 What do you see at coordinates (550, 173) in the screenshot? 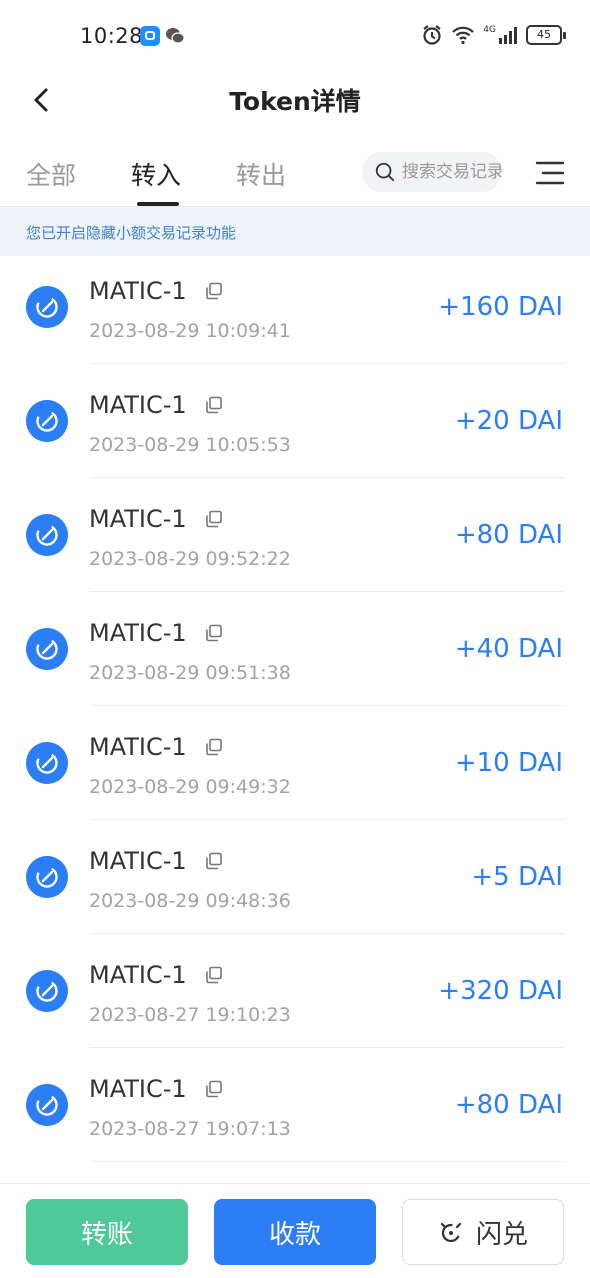
I see `filter-menu-icon` at bounding box center [550, 173].